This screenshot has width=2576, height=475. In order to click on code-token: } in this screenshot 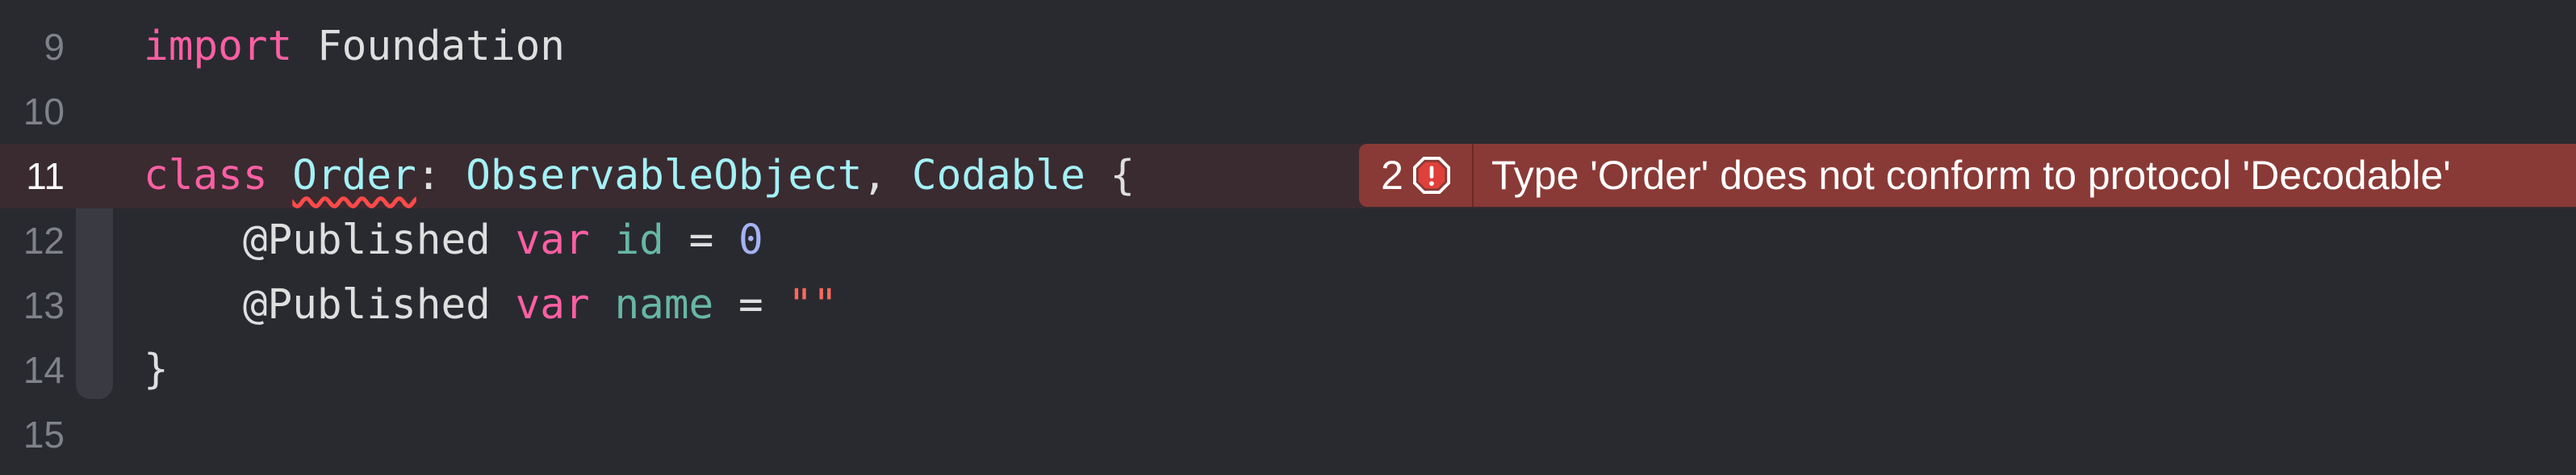, I will do `click(156, 369)`.